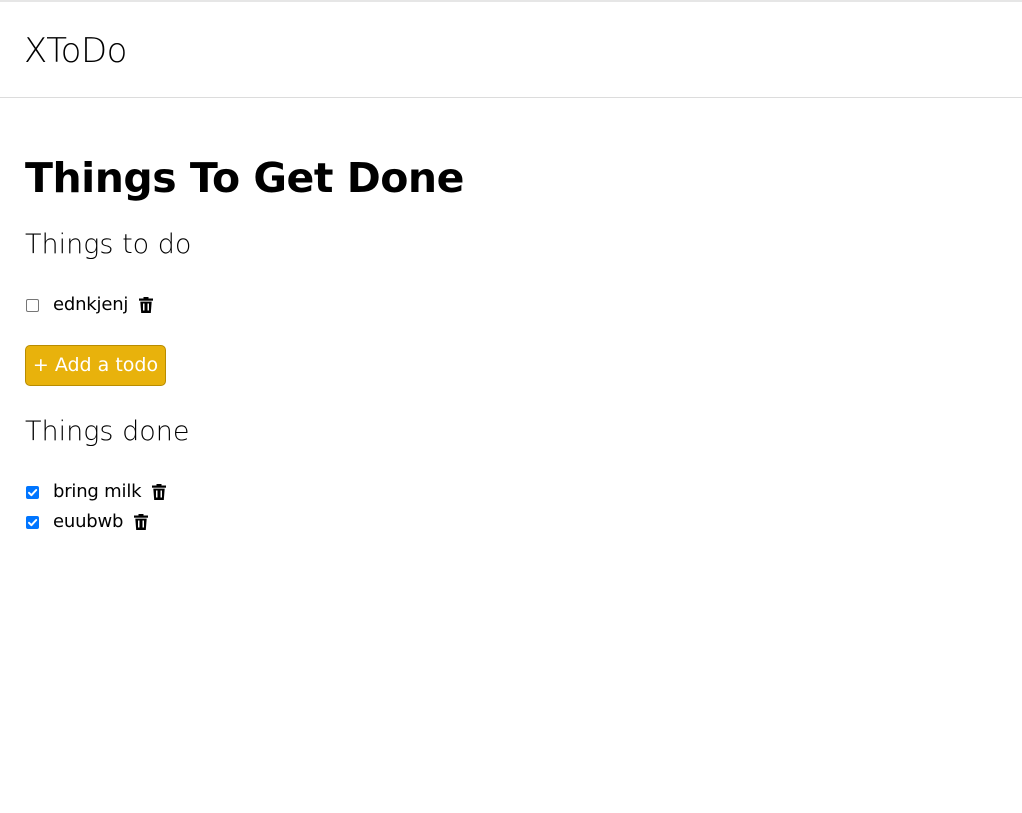 Image resolution: width=1022 pixels, height=813 pixels. I want to click on todo-item: ednkjenj, so click(89, 305).